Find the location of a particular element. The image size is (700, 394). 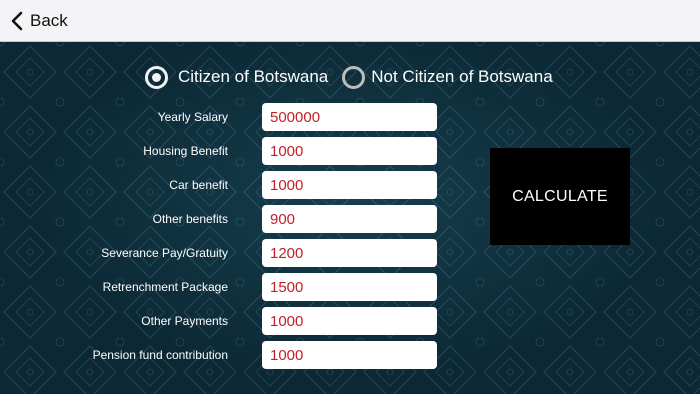

other-payments-input is located at coordinates (349, 321).